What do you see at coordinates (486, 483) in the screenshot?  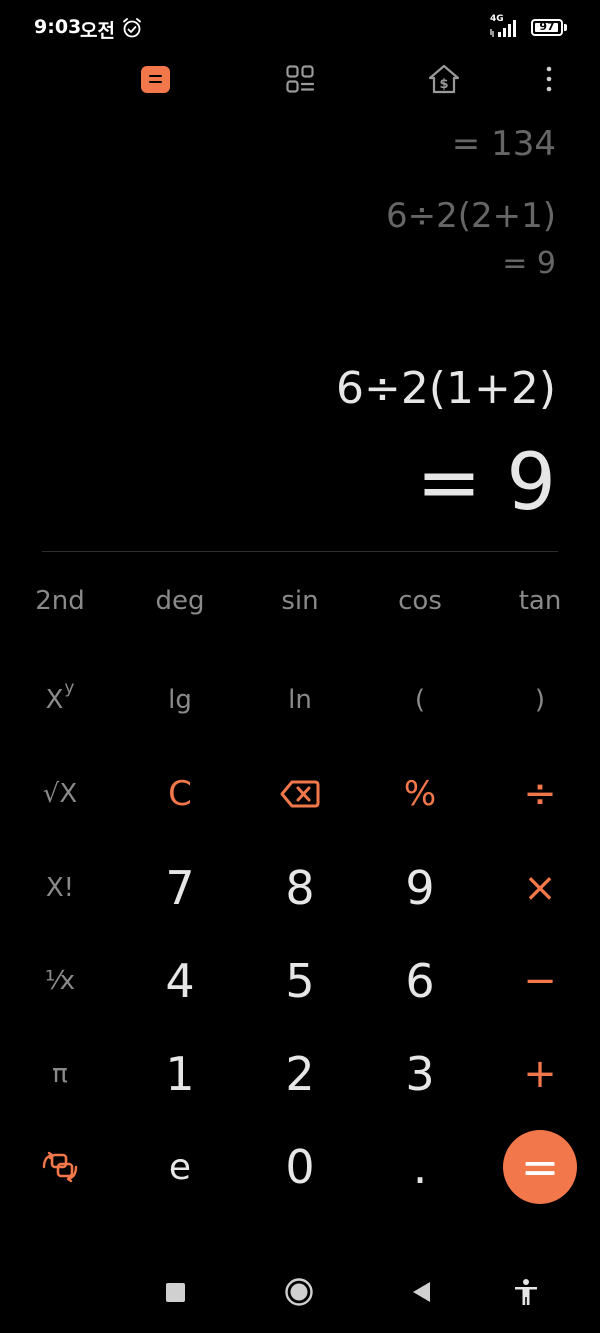 I see `current-result: = 9` at bounding box center [486, 483].